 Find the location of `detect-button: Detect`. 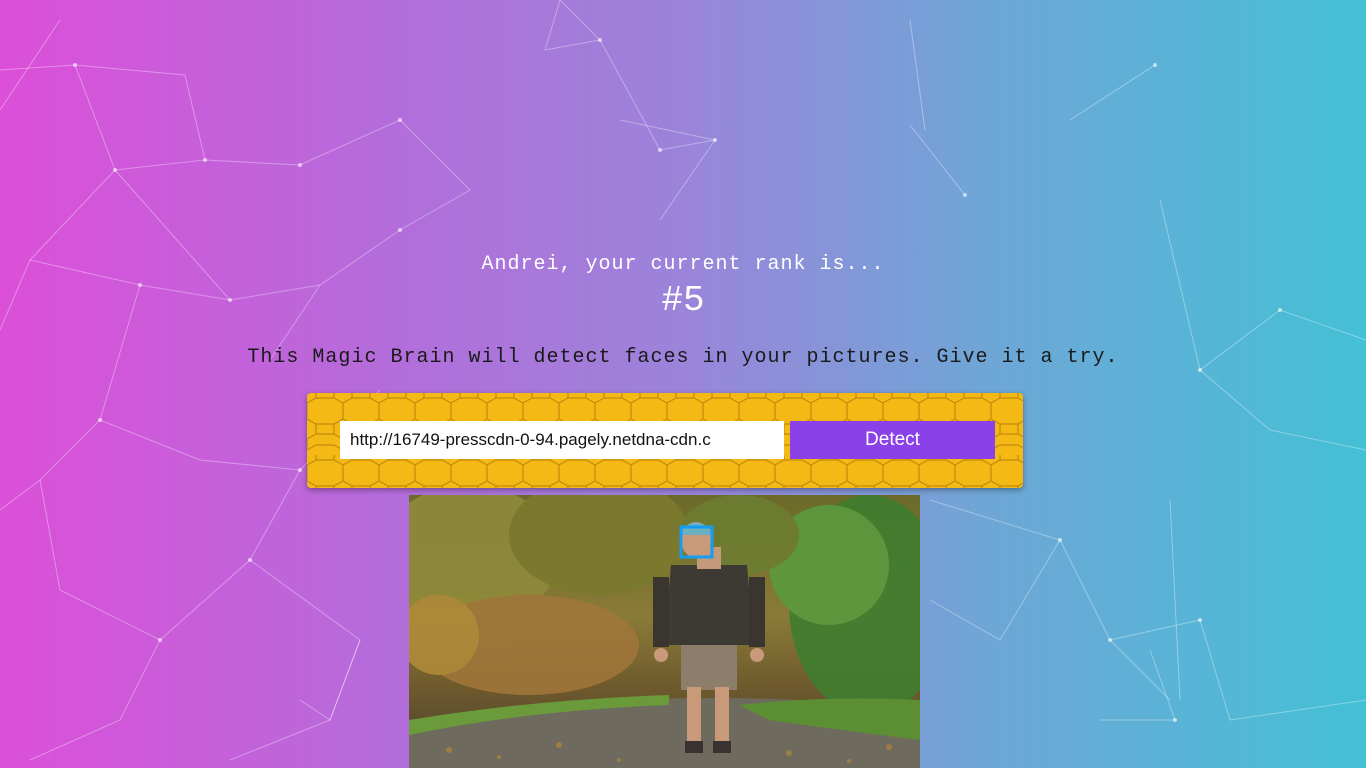

detect-button: Detect is located at coordinates (892, 440).